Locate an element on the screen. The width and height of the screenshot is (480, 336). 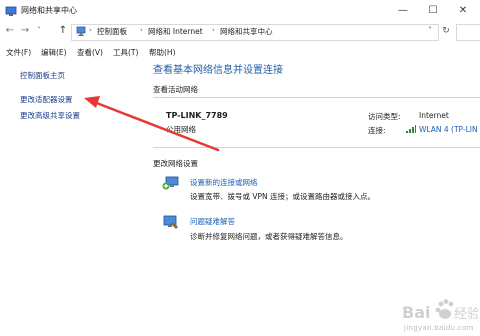
access-type-value: Internet is located at coordinates (434, 115).